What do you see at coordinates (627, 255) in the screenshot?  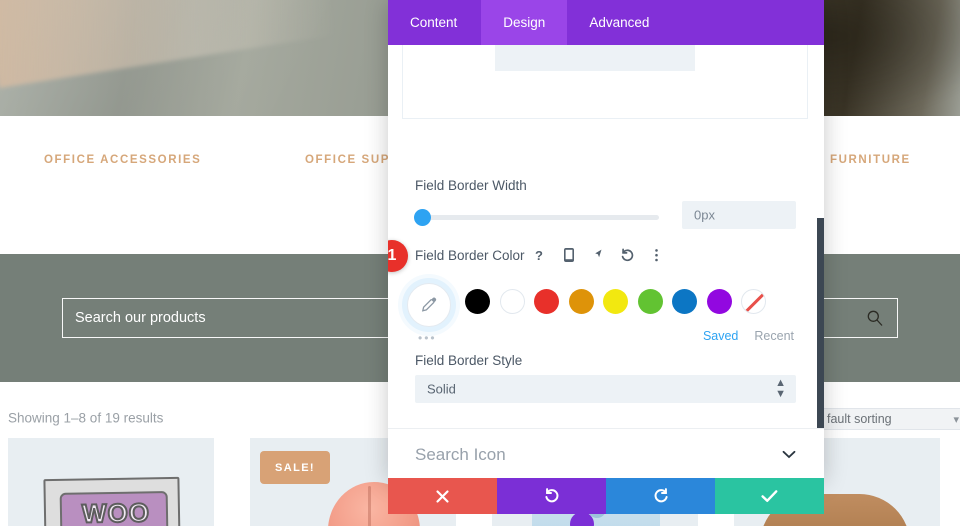 I see `reset-undo-icon` at bounding box center [627, 255].